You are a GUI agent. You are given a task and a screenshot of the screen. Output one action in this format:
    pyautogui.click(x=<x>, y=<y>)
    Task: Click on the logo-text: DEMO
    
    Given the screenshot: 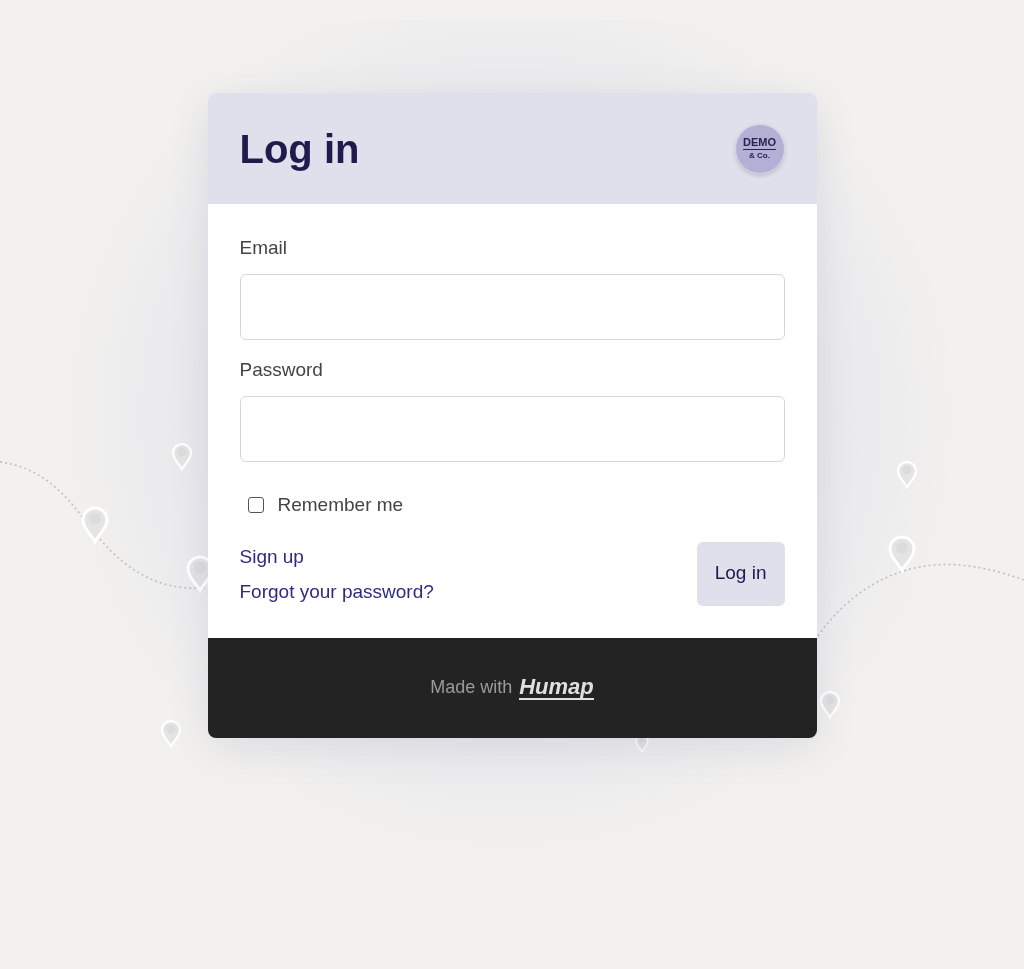 What is the action you would take?
    pyautogui.click(x=759, y=143)
    